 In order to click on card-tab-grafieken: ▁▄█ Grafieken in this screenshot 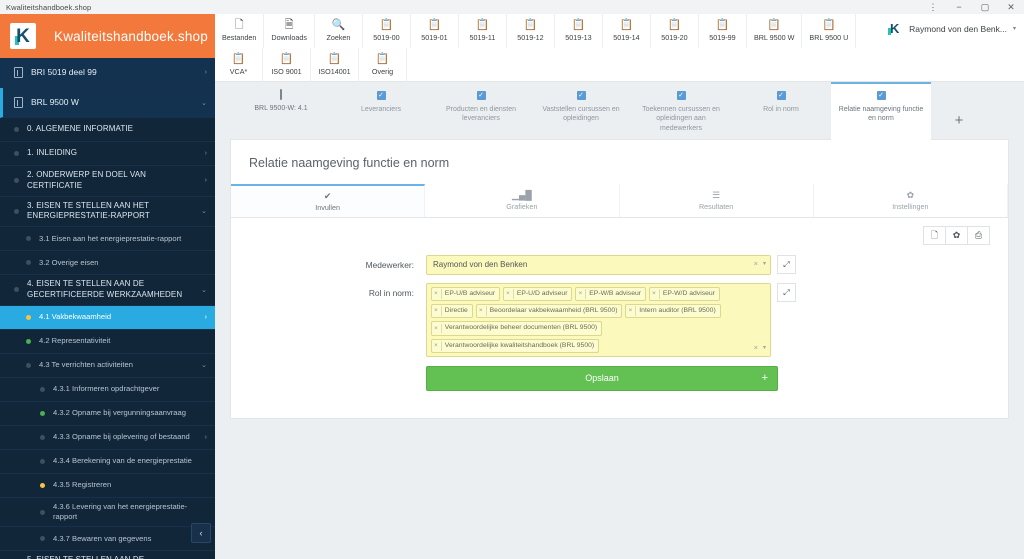, I will do `click(522, 200)`.